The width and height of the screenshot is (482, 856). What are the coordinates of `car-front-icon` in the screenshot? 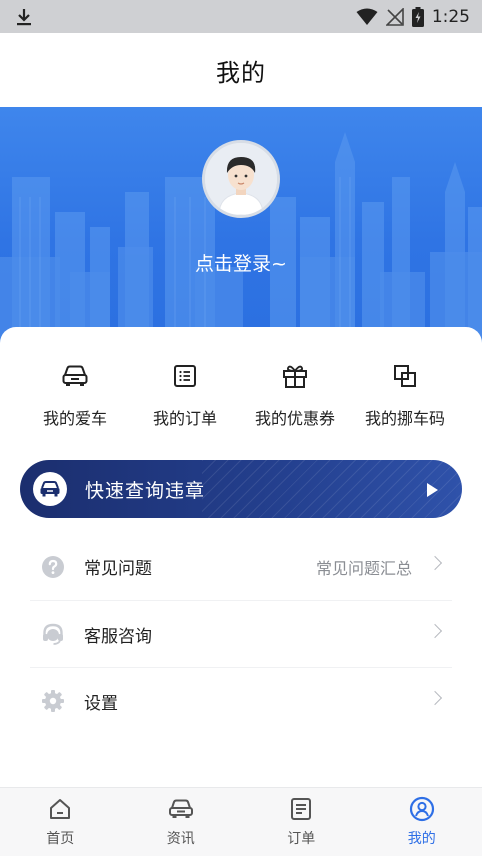 It's located at (181, 809).